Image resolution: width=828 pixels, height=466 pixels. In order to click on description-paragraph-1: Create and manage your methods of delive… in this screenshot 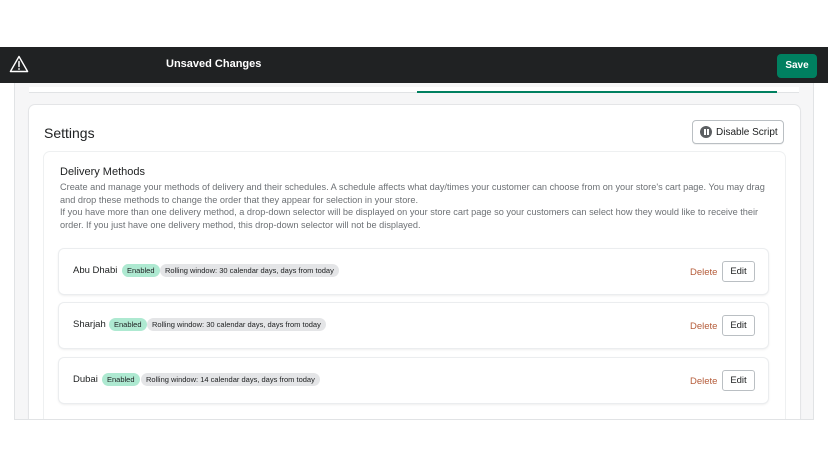, I will do `click(412, 193)`.